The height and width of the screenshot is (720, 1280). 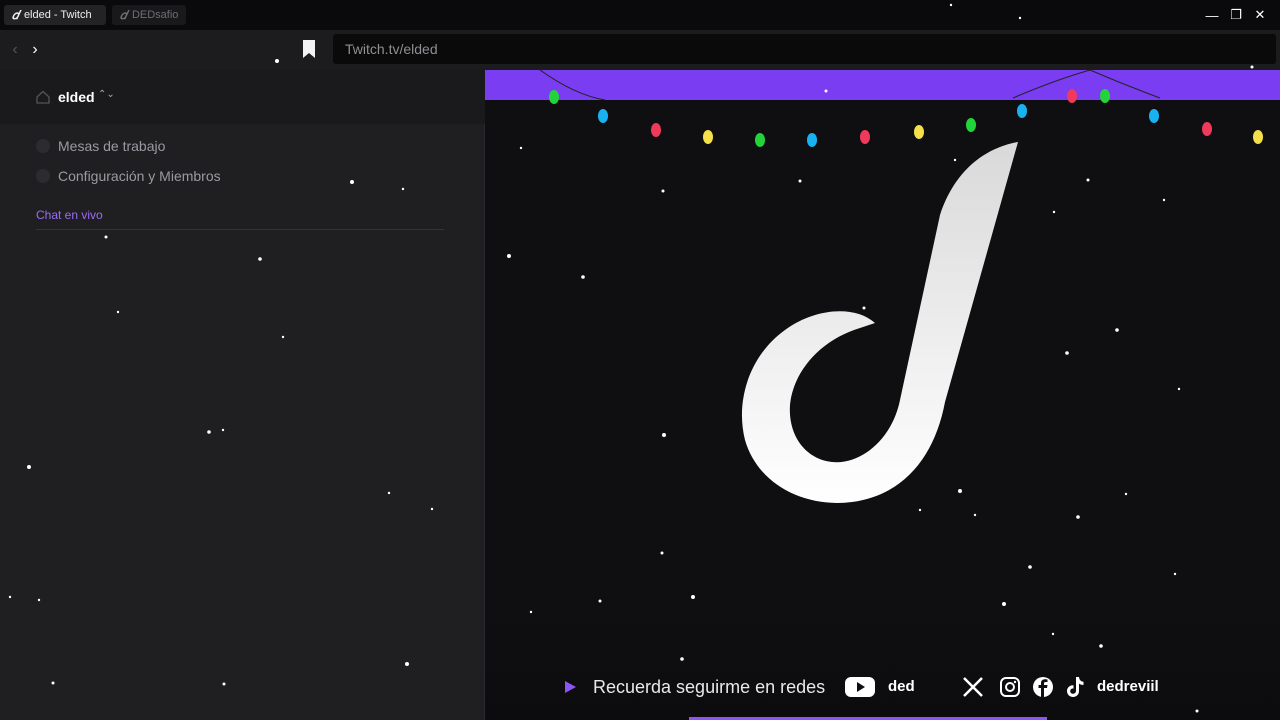 I want to click on channel-selector: elded, so click(x=76, y=97).